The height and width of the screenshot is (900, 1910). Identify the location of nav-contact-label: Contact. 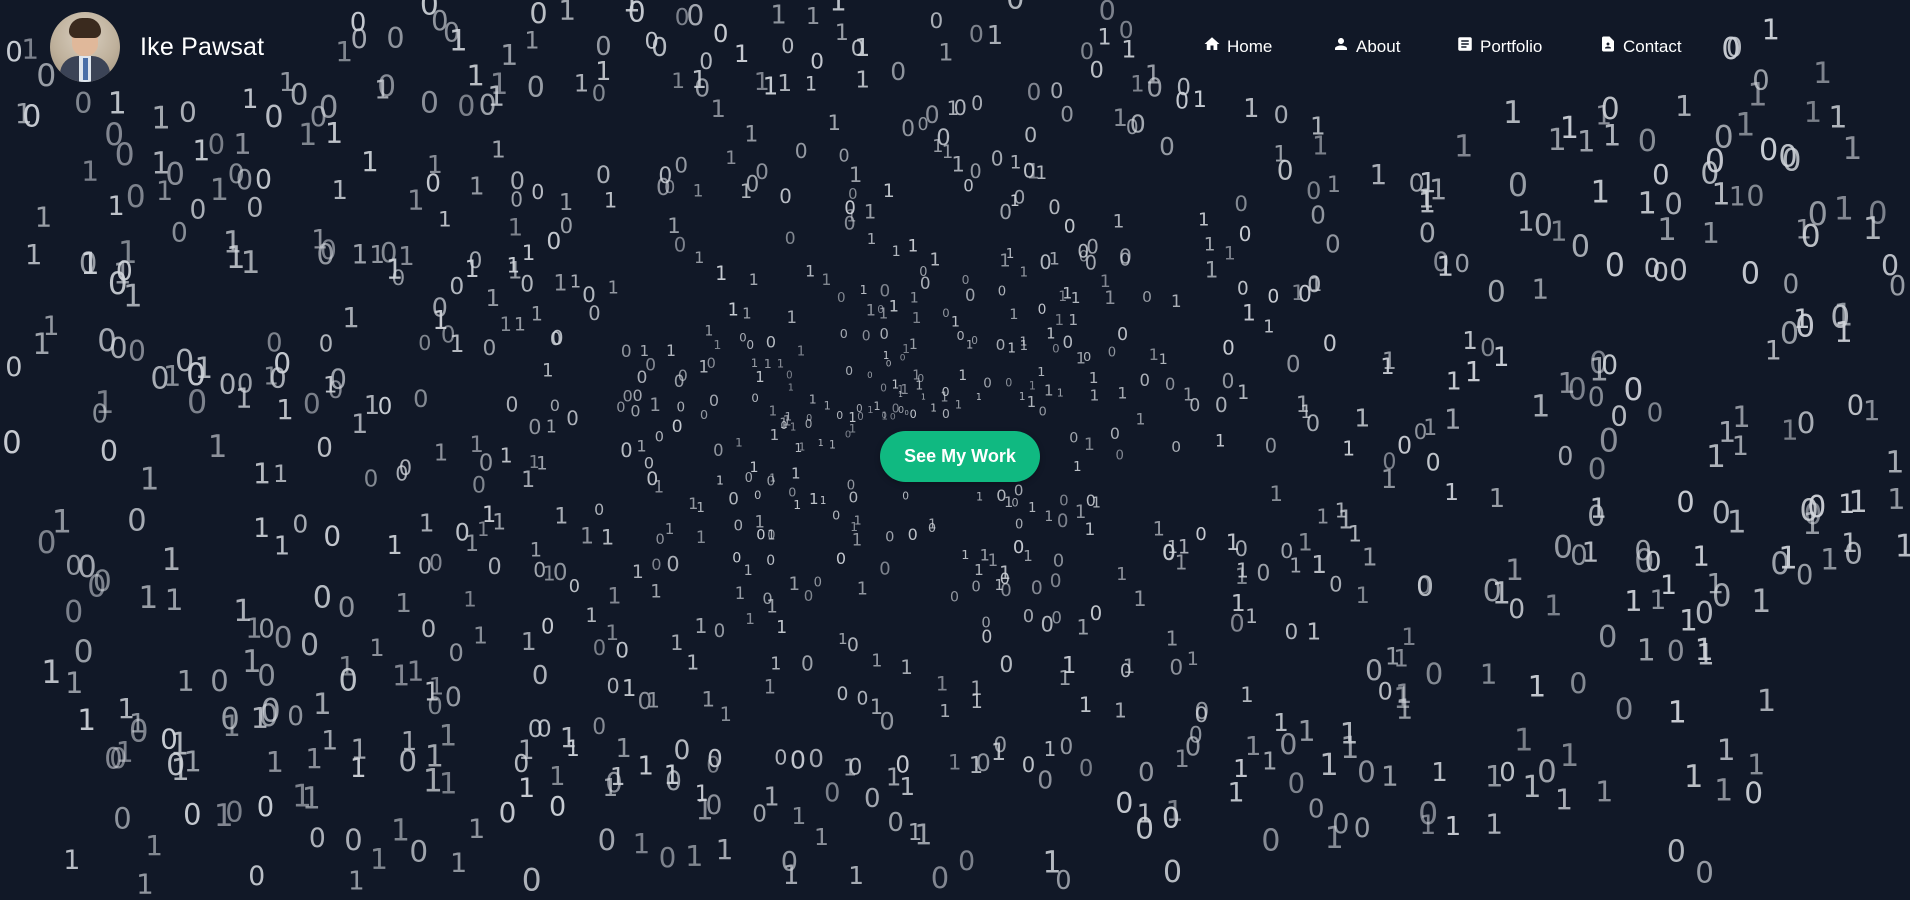
(1652, 46).